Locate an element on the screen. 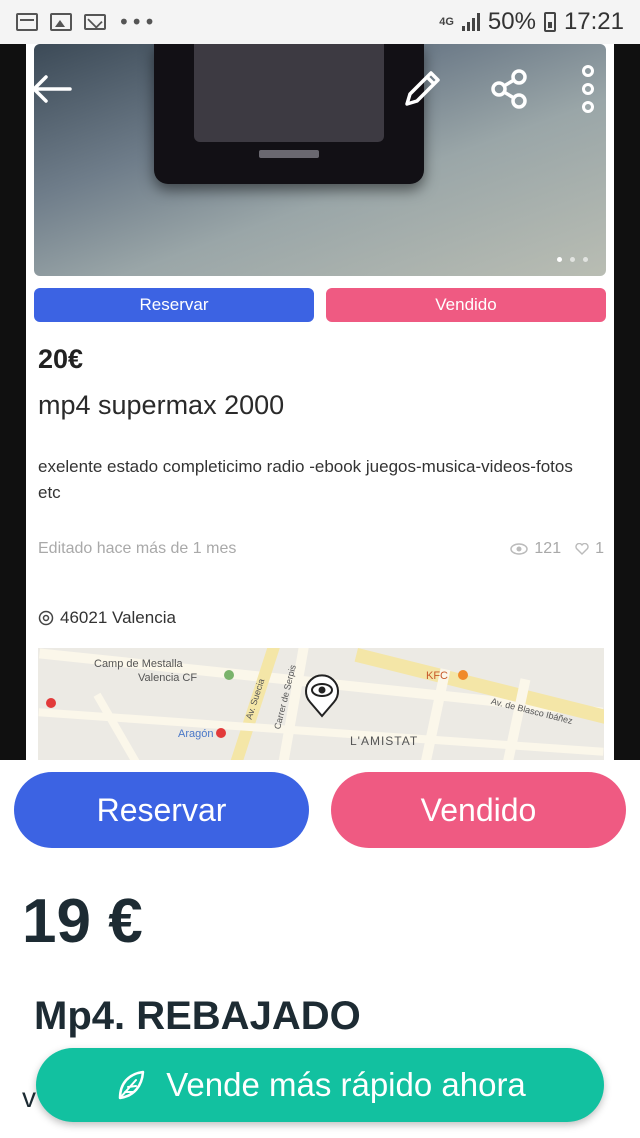  map-label-neighborhood: L'AMISTAT is located at coordinates (384, 741).